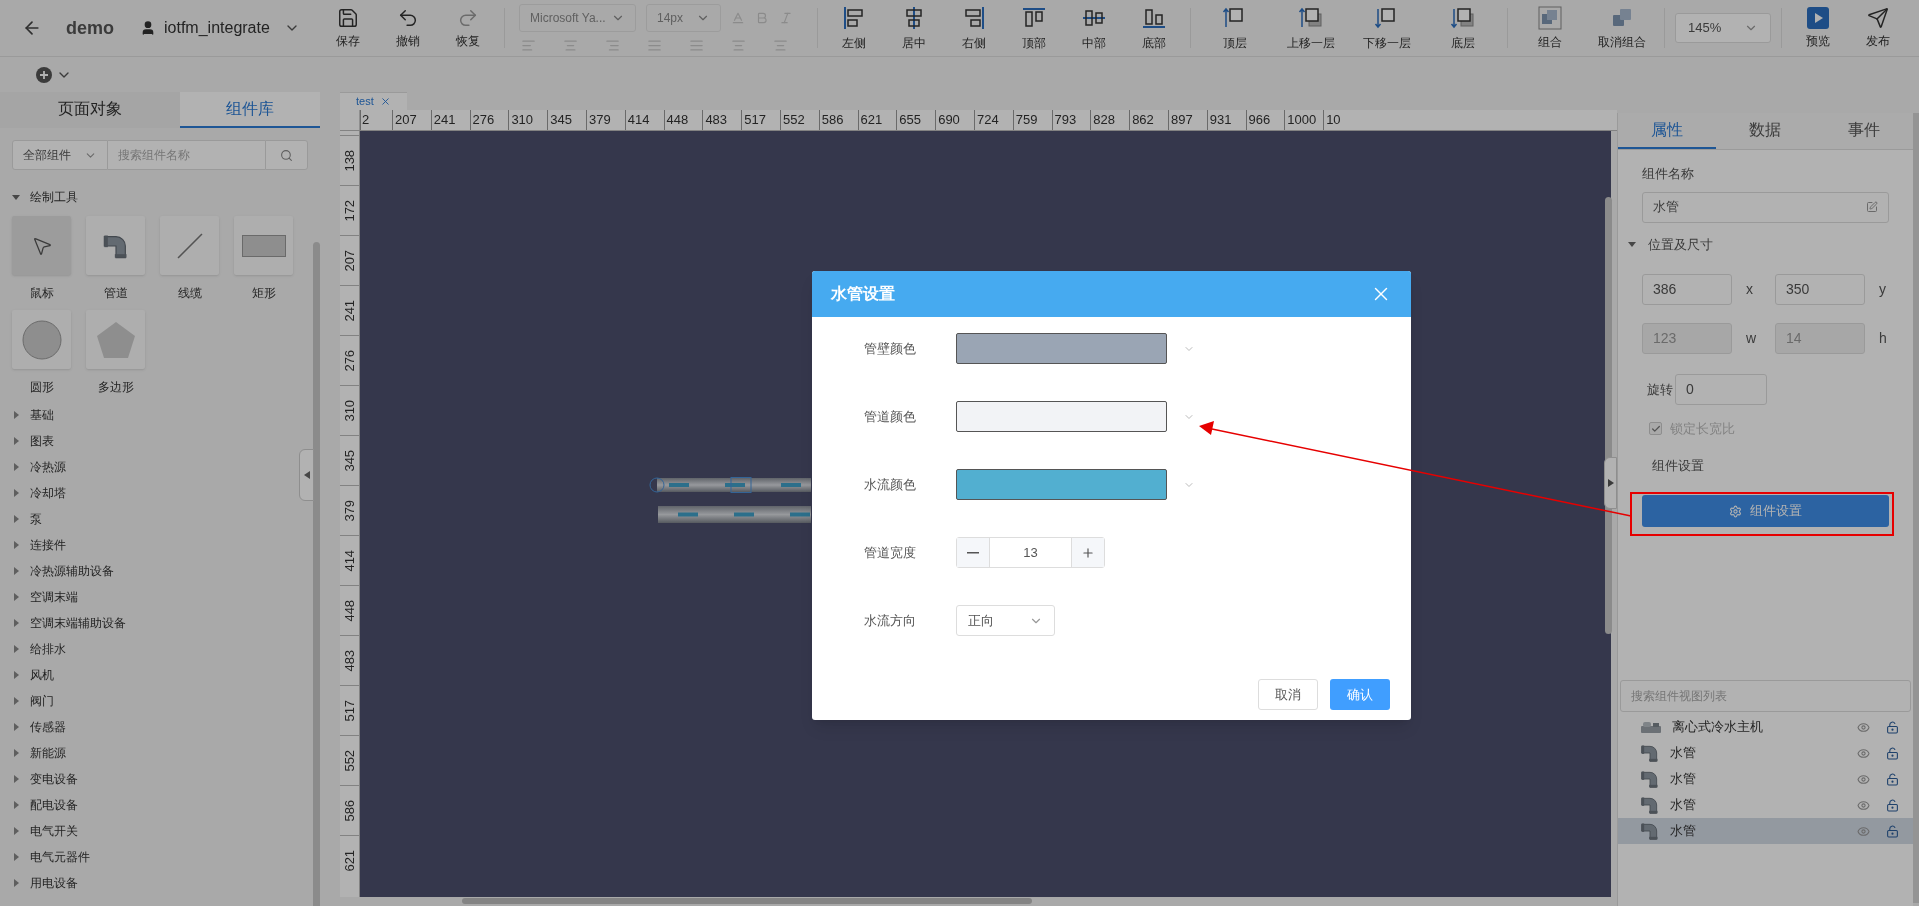 The image size is (1919, 906). I want to click on field-label: 旋转, so click(1660, 389).